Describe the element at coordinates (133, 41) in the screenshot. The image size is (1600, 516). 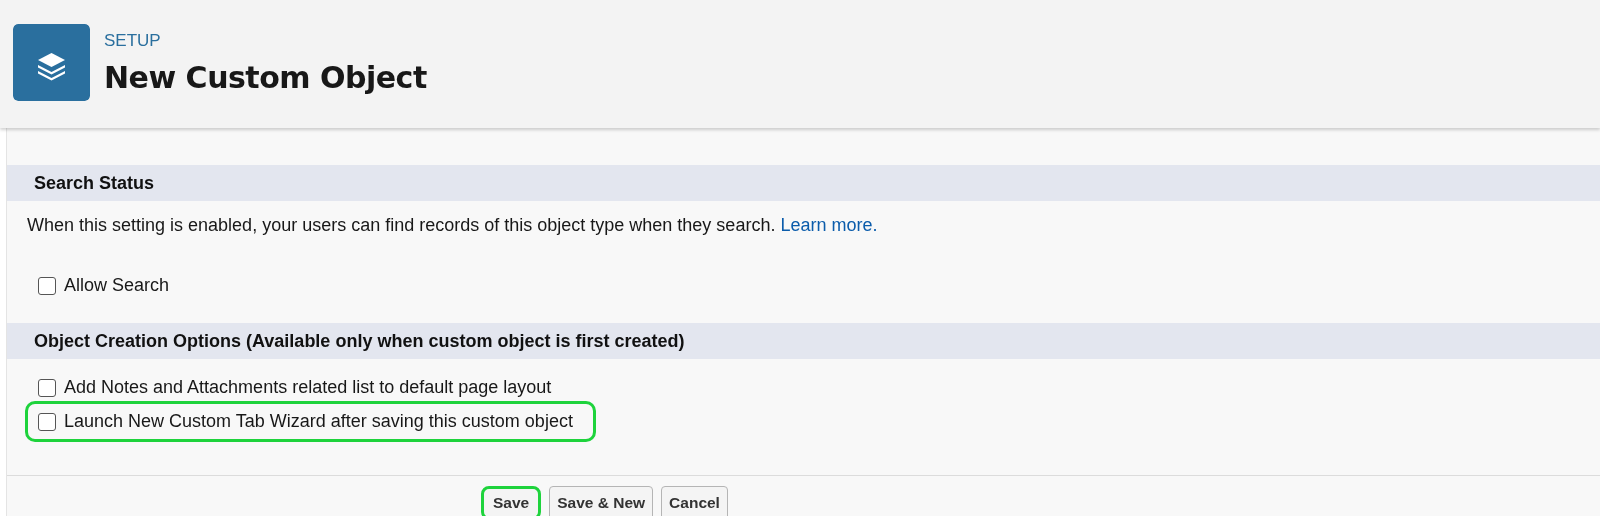
I see `breadcrumb-label: SETUP` at that location.